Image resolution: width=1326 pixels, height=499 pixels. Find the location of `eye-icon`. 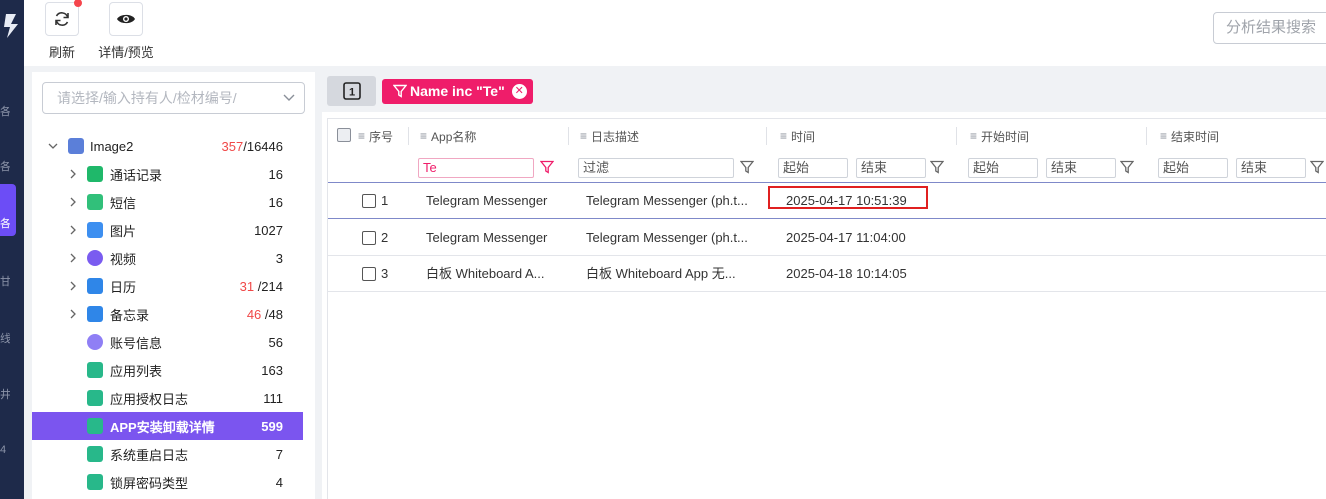

eye-icon is located at coordinates (126, 19).